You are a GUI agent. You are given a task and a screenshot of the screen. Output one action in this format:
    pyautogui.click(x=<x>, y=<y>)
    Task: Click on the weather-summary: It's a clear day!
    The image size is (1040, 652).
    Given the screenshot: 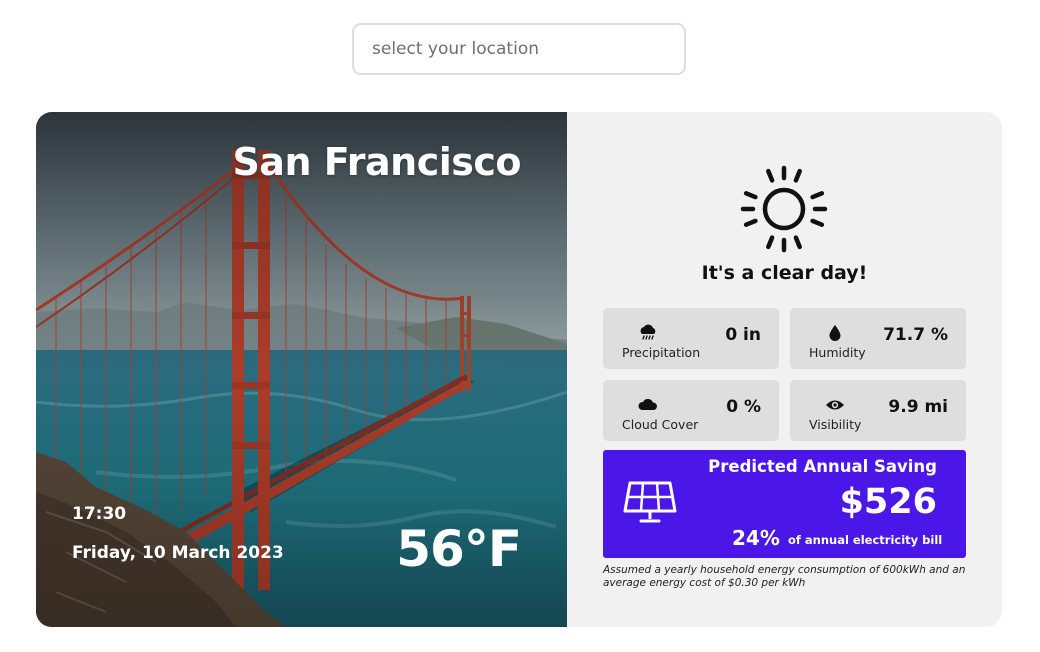 What is the action you would take?
    pyautogui.click(x=784, y=273)
    